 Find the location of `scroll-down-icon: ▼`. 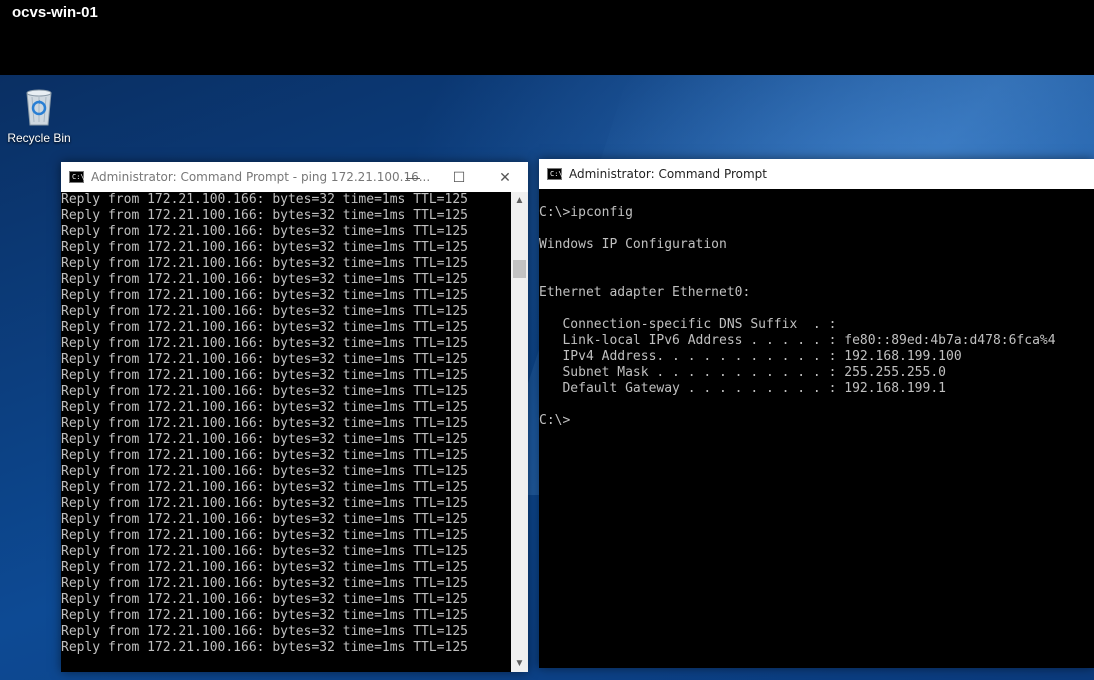

scroll-down-icon: ▼ is located at coordinates (519, 663).